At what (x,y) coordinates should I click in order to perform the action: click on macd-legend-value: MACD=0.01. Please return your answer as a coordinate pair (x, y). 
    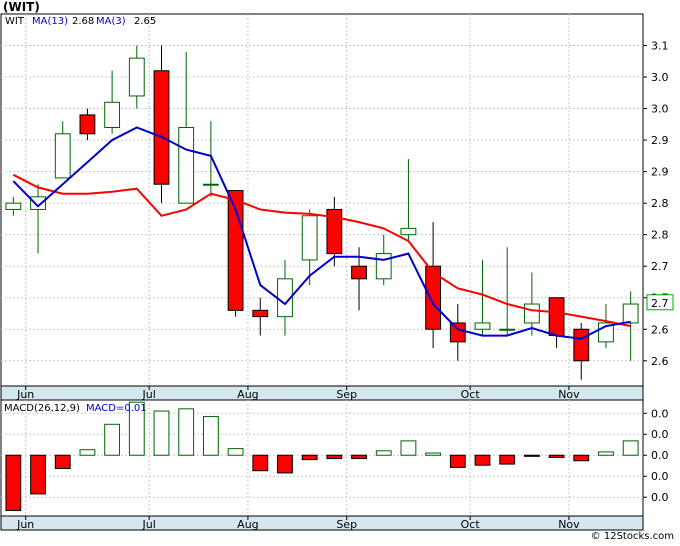
    Looking at the image, I should click on (116, 408).